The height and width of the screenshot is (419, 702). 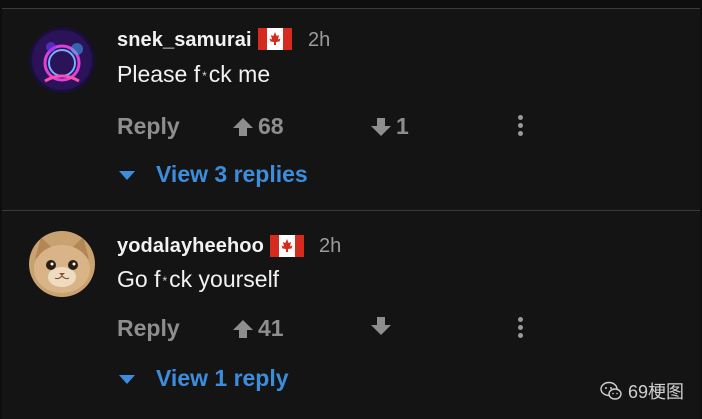 I want to click on neon-circle-avatar-icon, so click(x=62, y=60).